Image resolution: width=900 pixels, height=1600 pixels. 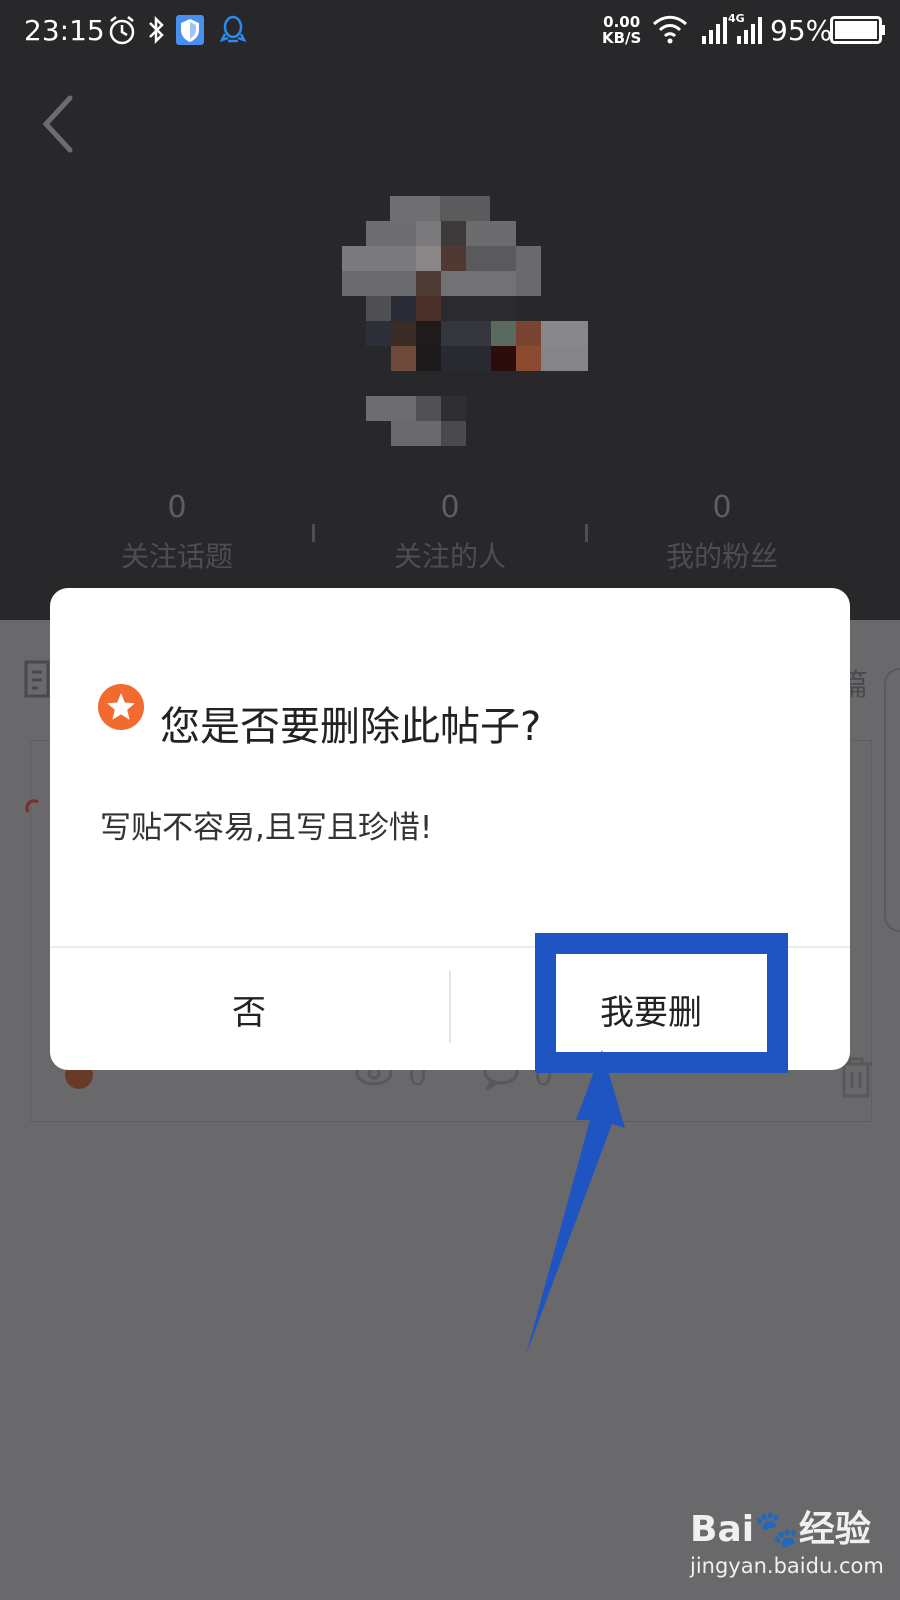 What do you see at coordinates (176, 556) in the screenshot?
I see `stat-topics-label: 关注话题` at bounding box center [176, 556].